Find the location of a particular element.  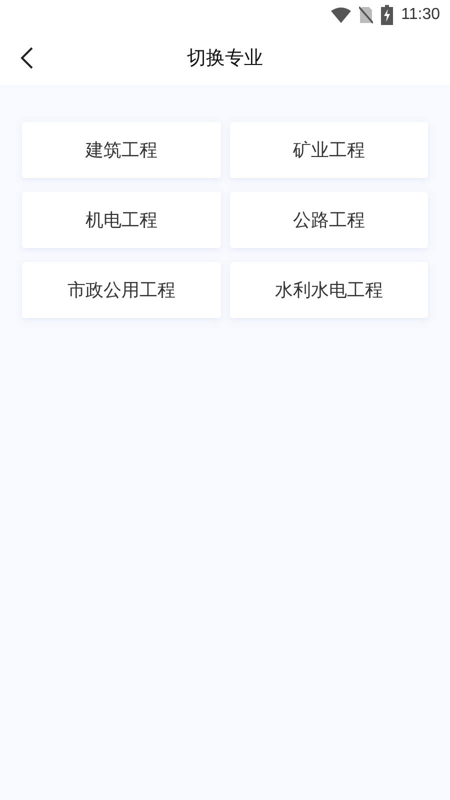

major-option: 矿业工程 is located at coordinates (329, 150).